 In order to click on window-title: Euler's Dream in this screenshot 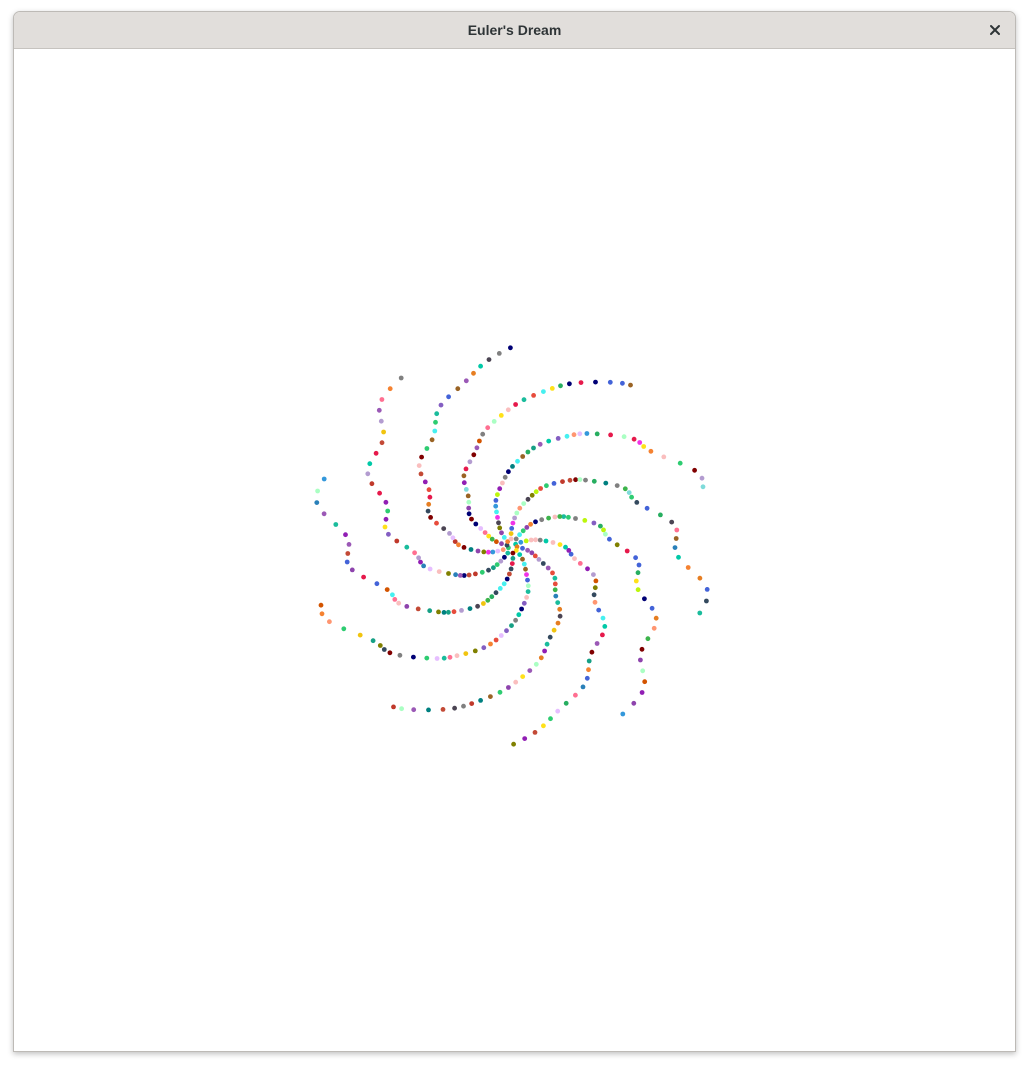, I will do `click(514, 30)`.